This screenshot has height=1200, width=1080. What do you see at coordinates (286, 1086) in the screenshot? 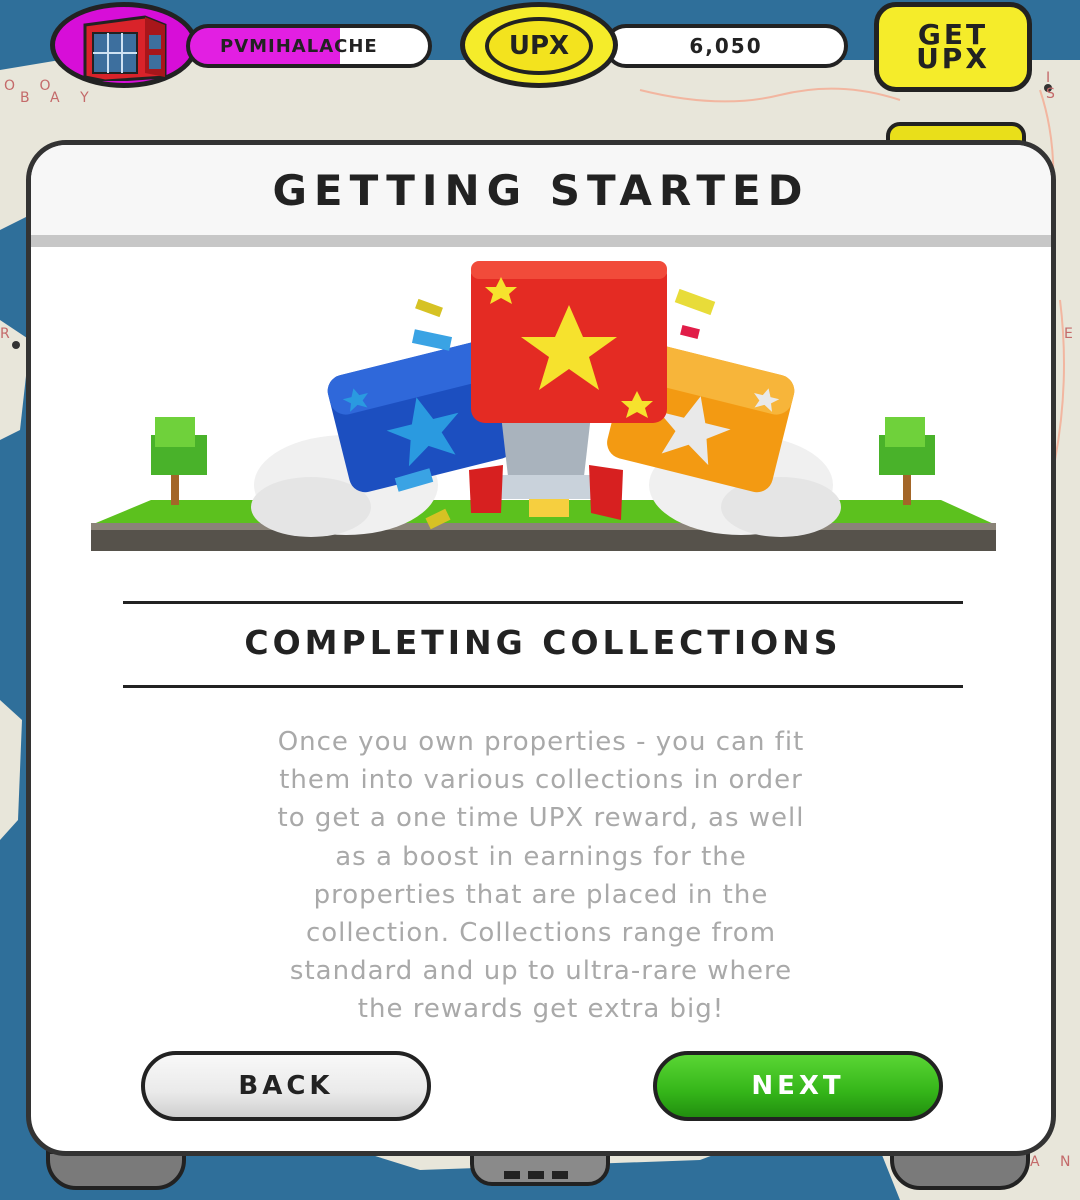
I see `back-button: BACK` at bounding box center [286, 1086].